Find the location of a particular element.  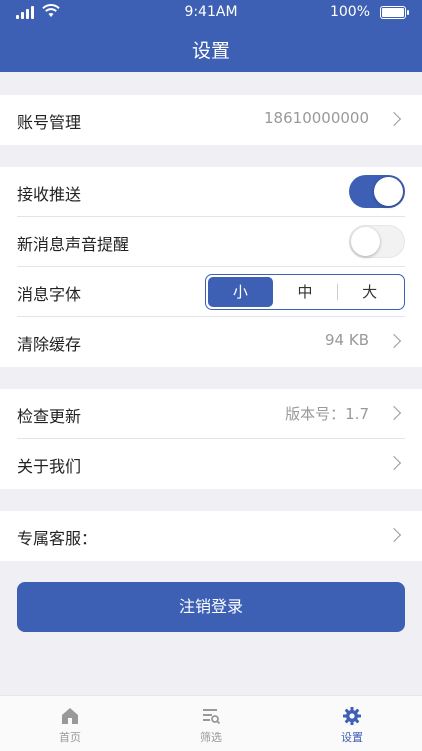

battery-percent: 100% is located at coordinates (349, 12).